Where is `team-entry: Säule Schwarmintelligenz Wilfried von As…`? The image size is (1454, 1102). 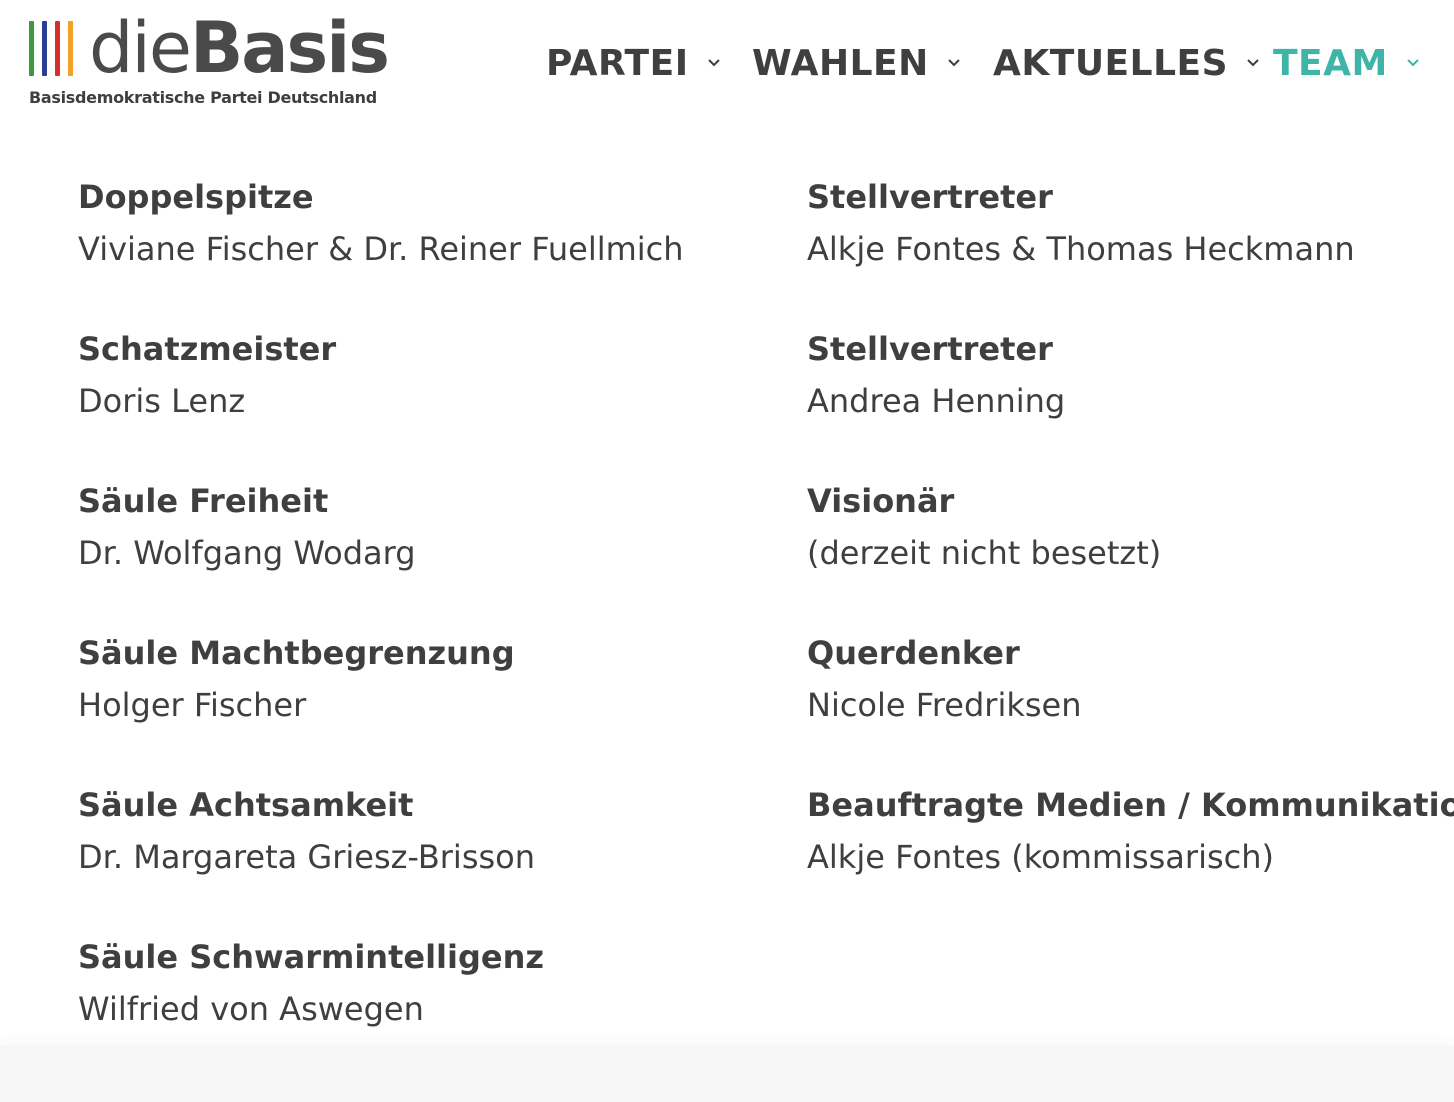
team-entry: Säule Schwarmintelligenz Wilfried von As… is located at coordinates (408, 983).